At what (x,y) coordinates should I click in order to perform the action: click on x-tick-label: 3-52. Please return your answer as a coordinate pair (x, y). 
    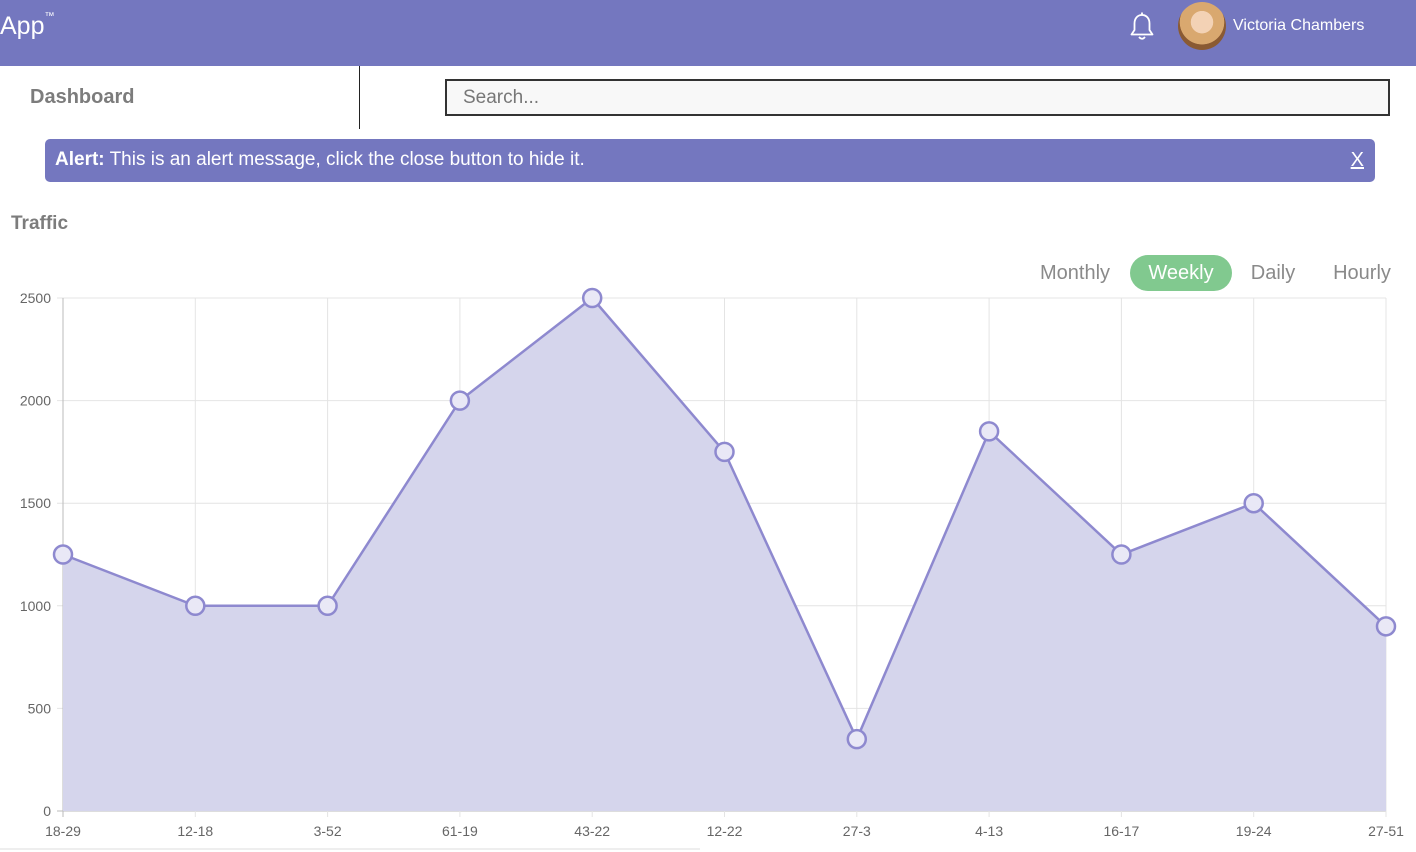
    Looking at the image, I should click on (328, 831).